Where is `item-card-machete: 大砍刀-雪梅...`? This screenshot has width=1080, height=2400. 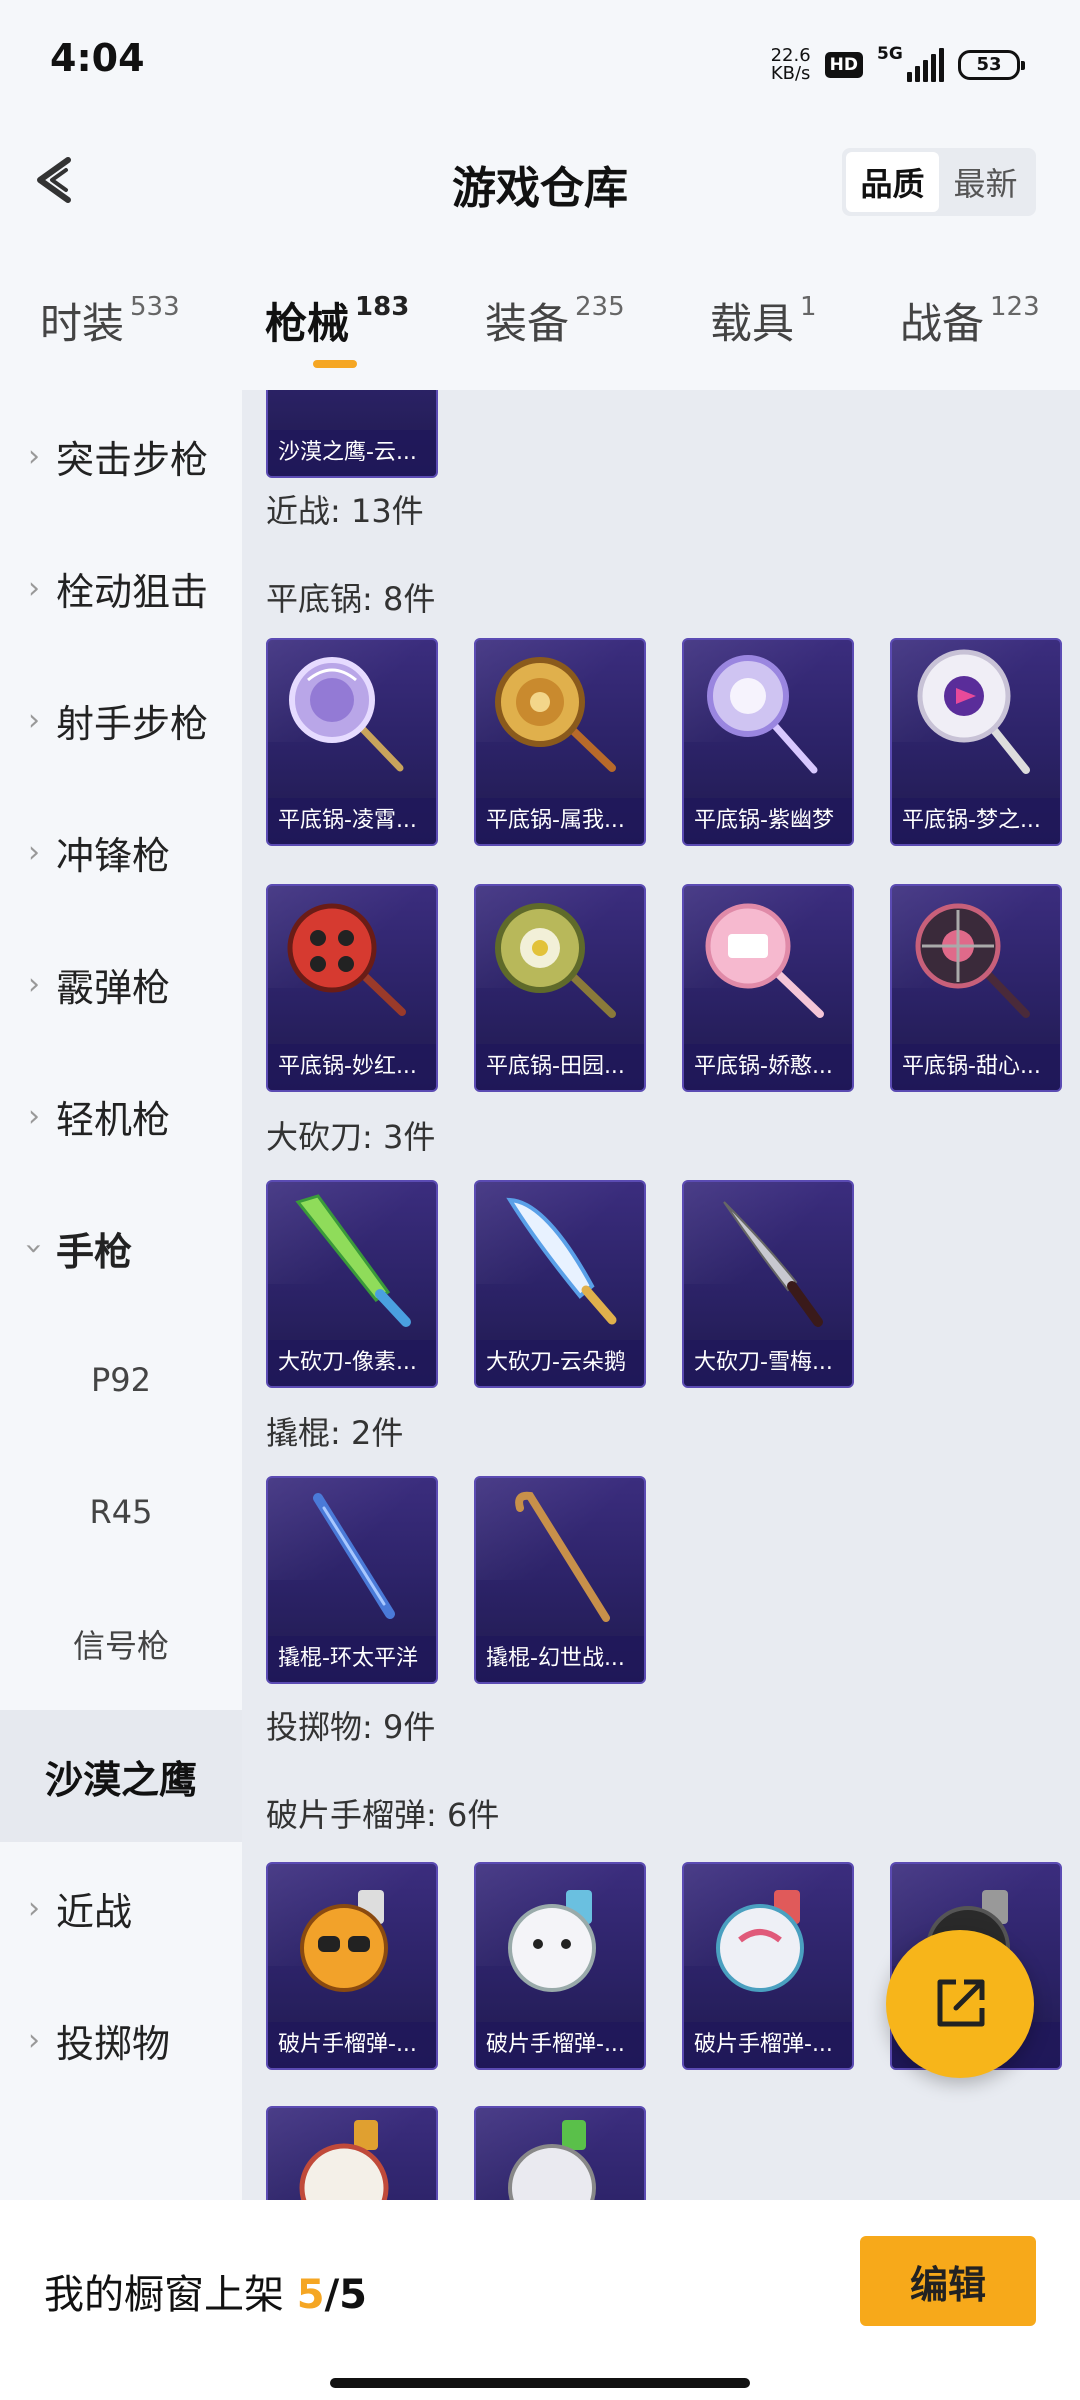 item-card-machete: 大砍刀-雪梅... is located at coordinates (768, 1284).